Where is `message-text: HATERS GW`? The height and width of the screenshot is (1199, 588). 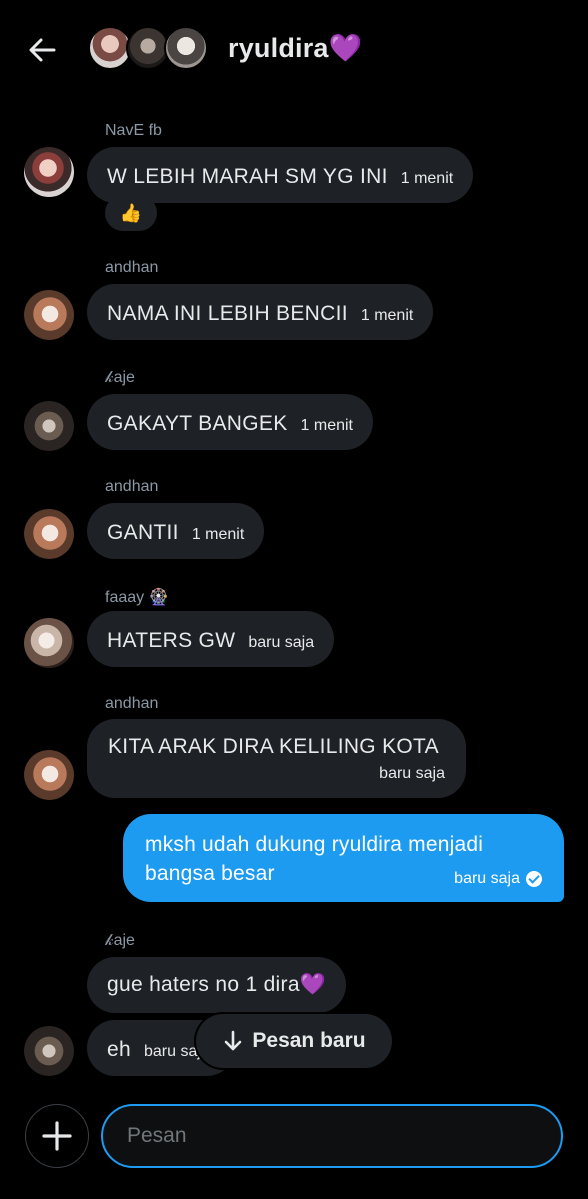
message-text: HATERS GW is located at coordinates (171, 640).